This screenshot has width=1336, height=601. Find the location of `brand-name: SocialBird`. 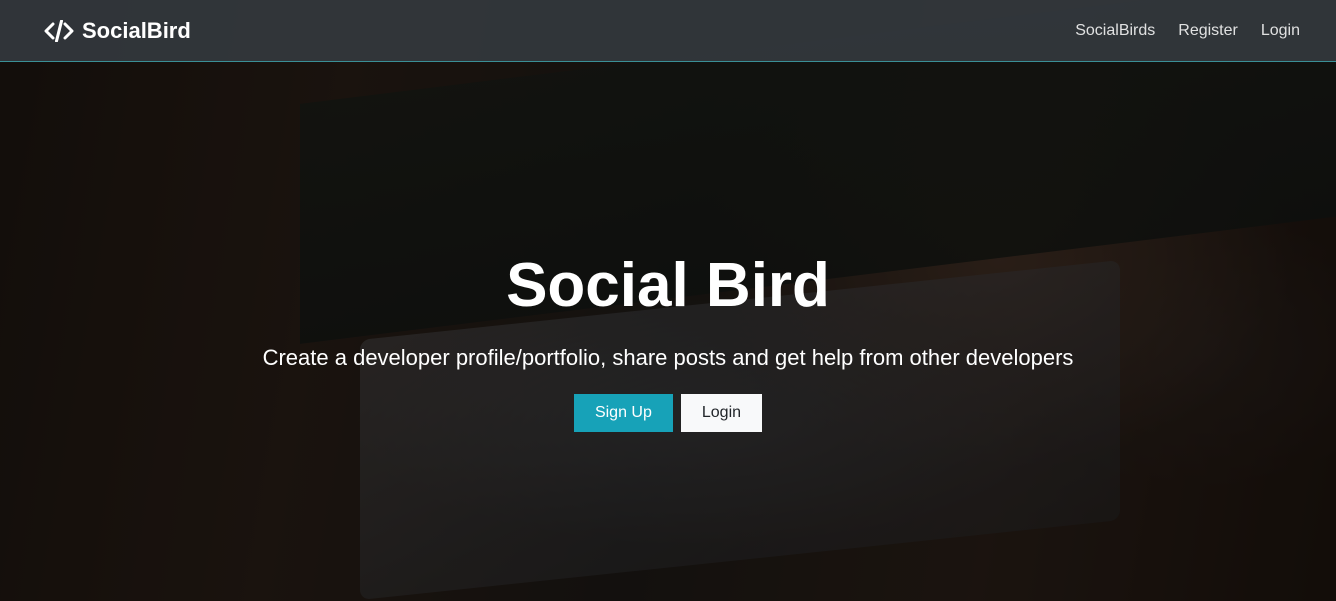

brand-name: SocialBird is located at coordinates (136, 30).